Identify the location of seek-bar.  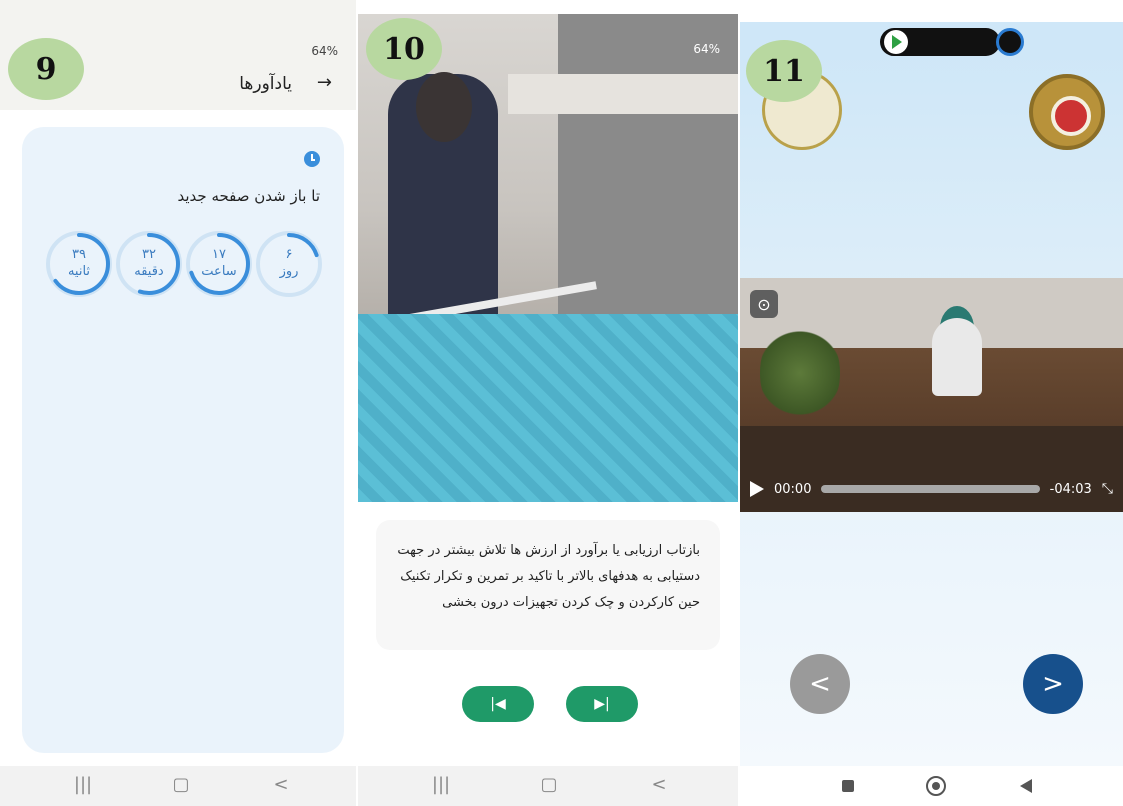
(930, 489).